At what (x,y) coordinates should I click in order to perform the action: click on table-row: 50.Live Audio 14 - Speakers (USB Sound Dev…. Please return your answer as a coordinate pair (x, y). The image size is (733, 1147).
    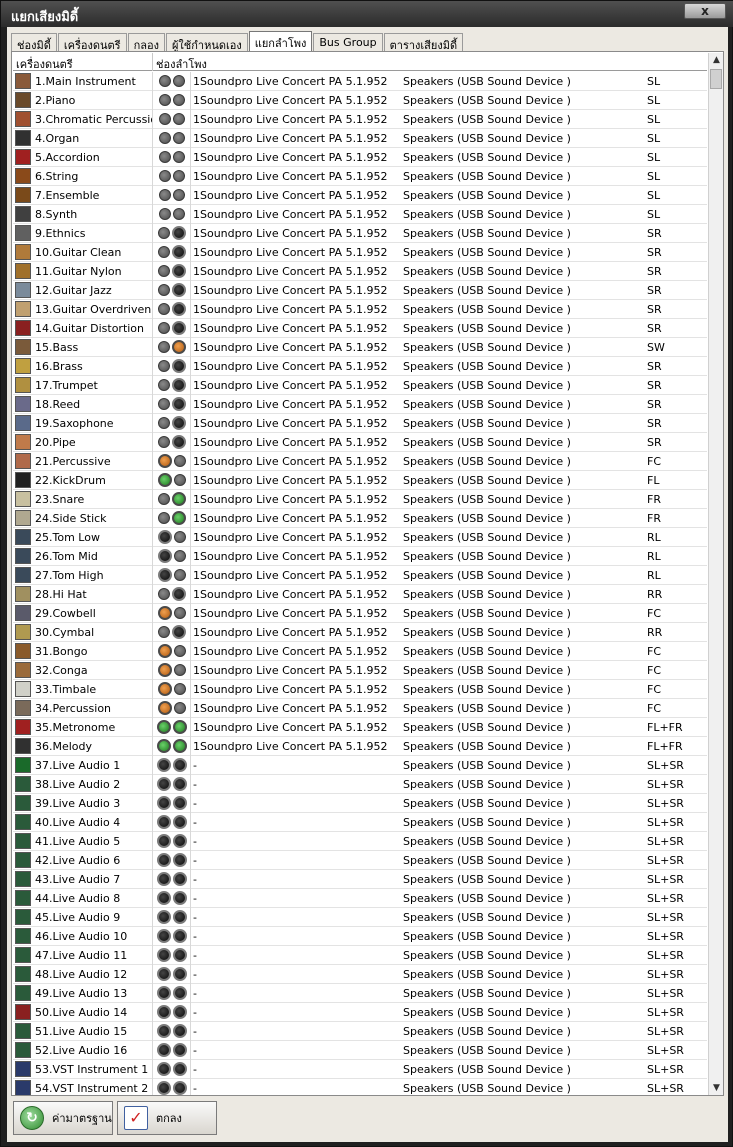
    Looking at the image, I should click on (360, 1012).